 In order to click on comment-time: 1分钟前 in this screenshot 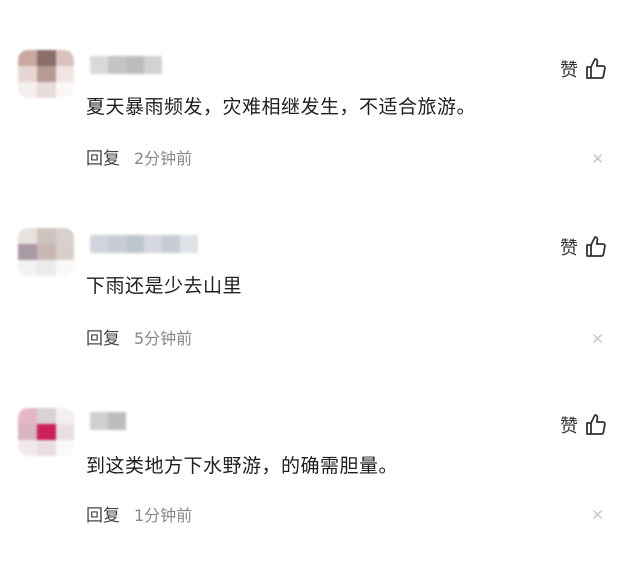, I will do `click(163, 515)`.